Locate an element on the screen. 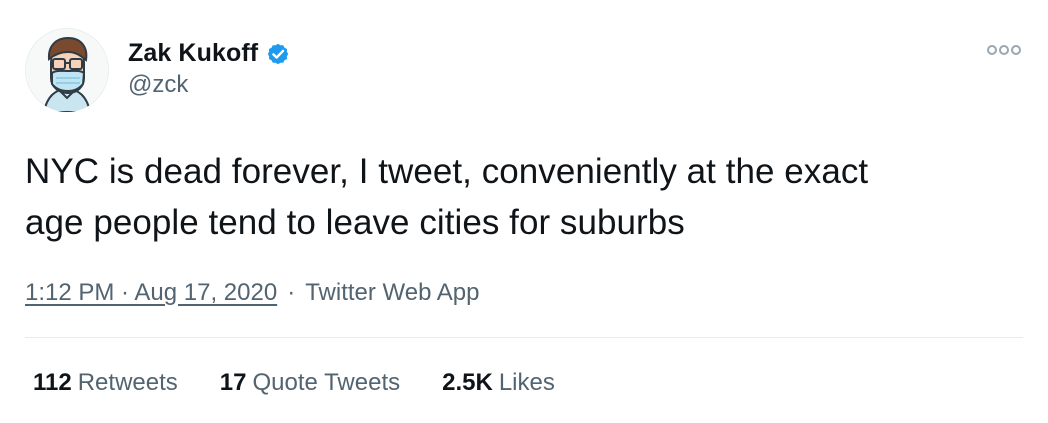  retweets-stat: 112 Retweets is located at coordinates (105, 383).